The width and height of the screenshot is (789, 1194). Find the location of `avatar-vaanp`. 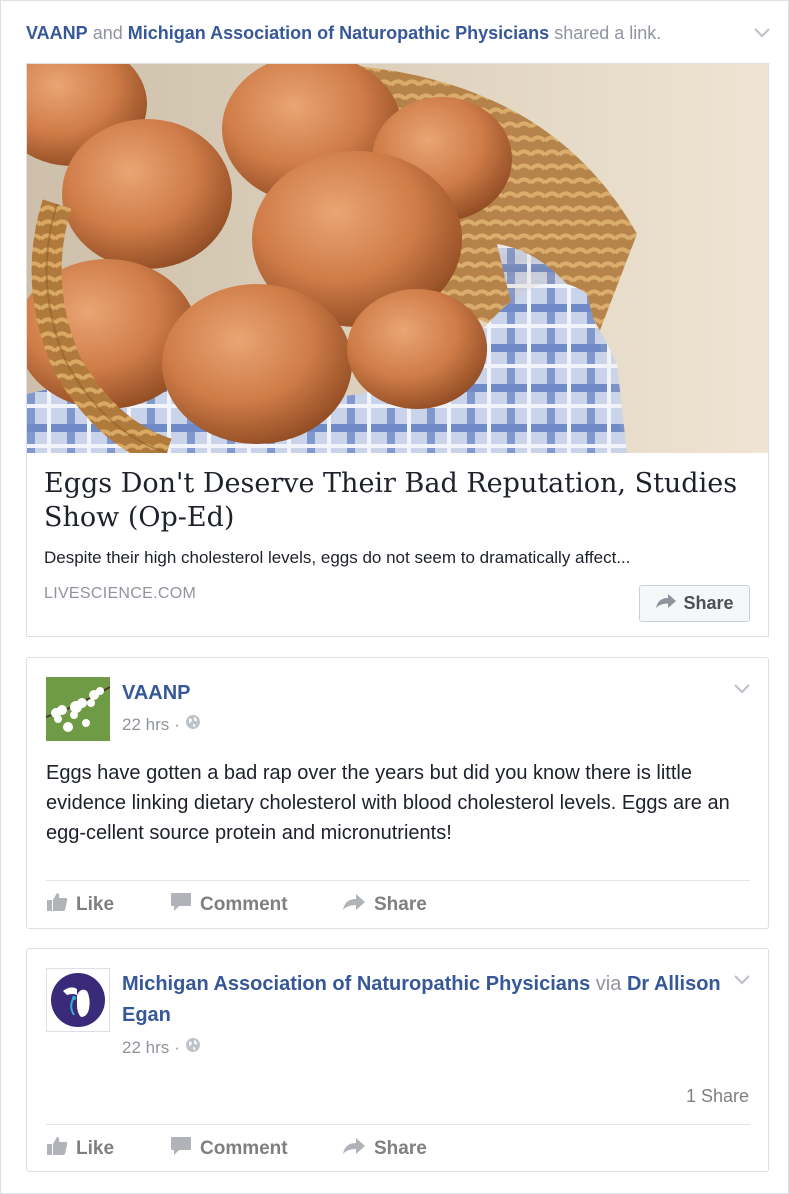

avatar-vaanp is located at coordinates (78, 709).